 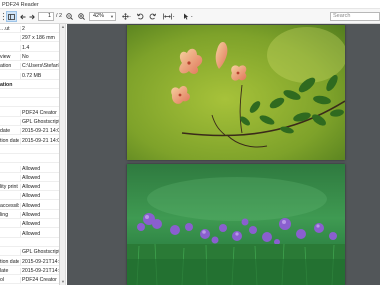 I want to click on property-row: ling Allowed, so click(x=29, y=215).